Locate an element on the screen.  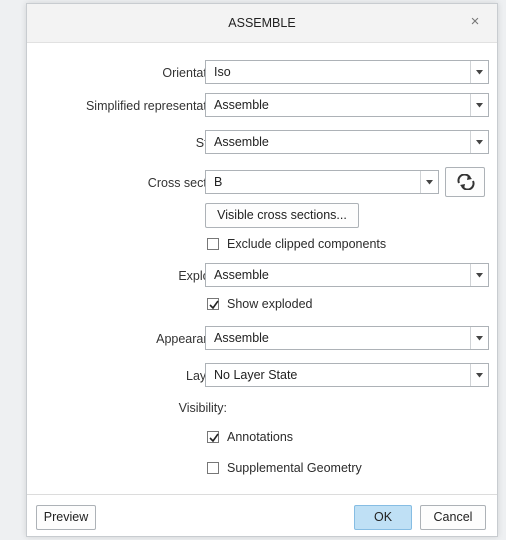
layers-value: No Layer State is located at coordinates (256, 375).